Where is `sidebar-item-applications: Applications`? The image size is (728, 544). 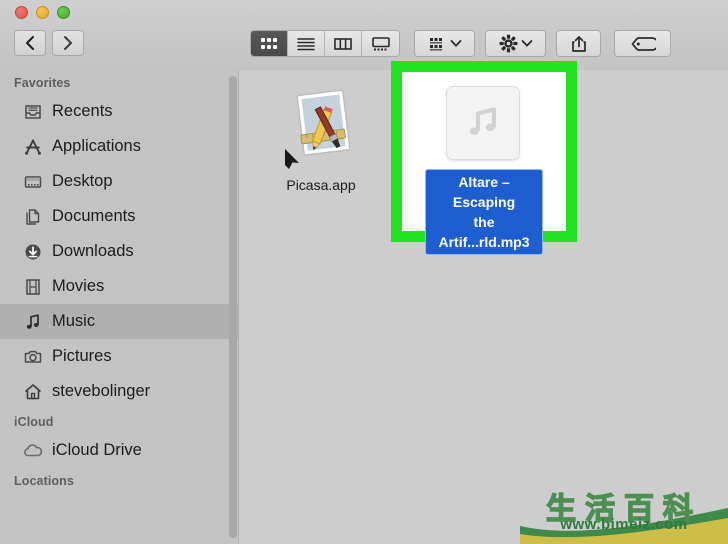 sidebar-item-applications: Applications is located at coordinates (119, 146).